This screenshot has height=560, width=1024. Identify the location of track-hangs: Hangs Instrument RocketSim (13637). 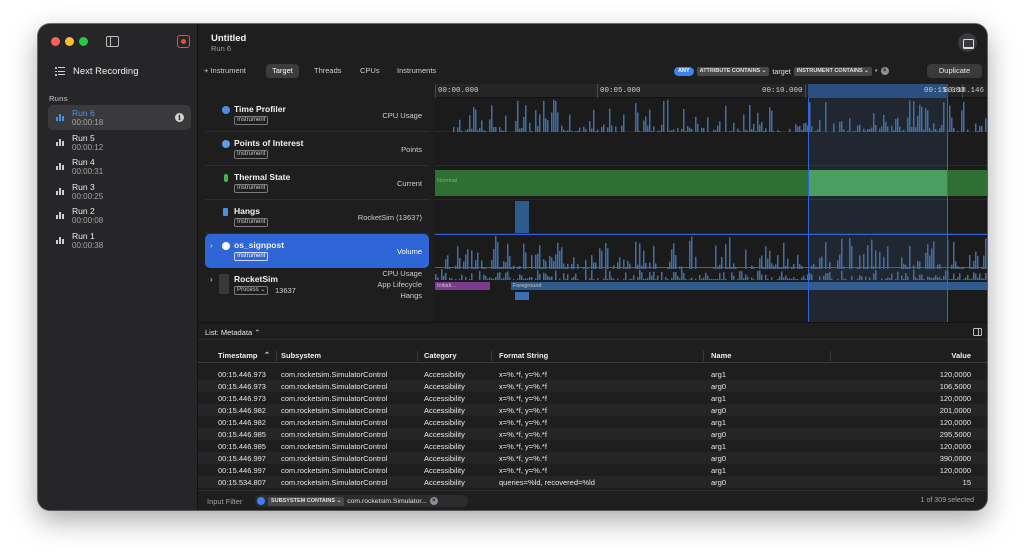
(317, 217).